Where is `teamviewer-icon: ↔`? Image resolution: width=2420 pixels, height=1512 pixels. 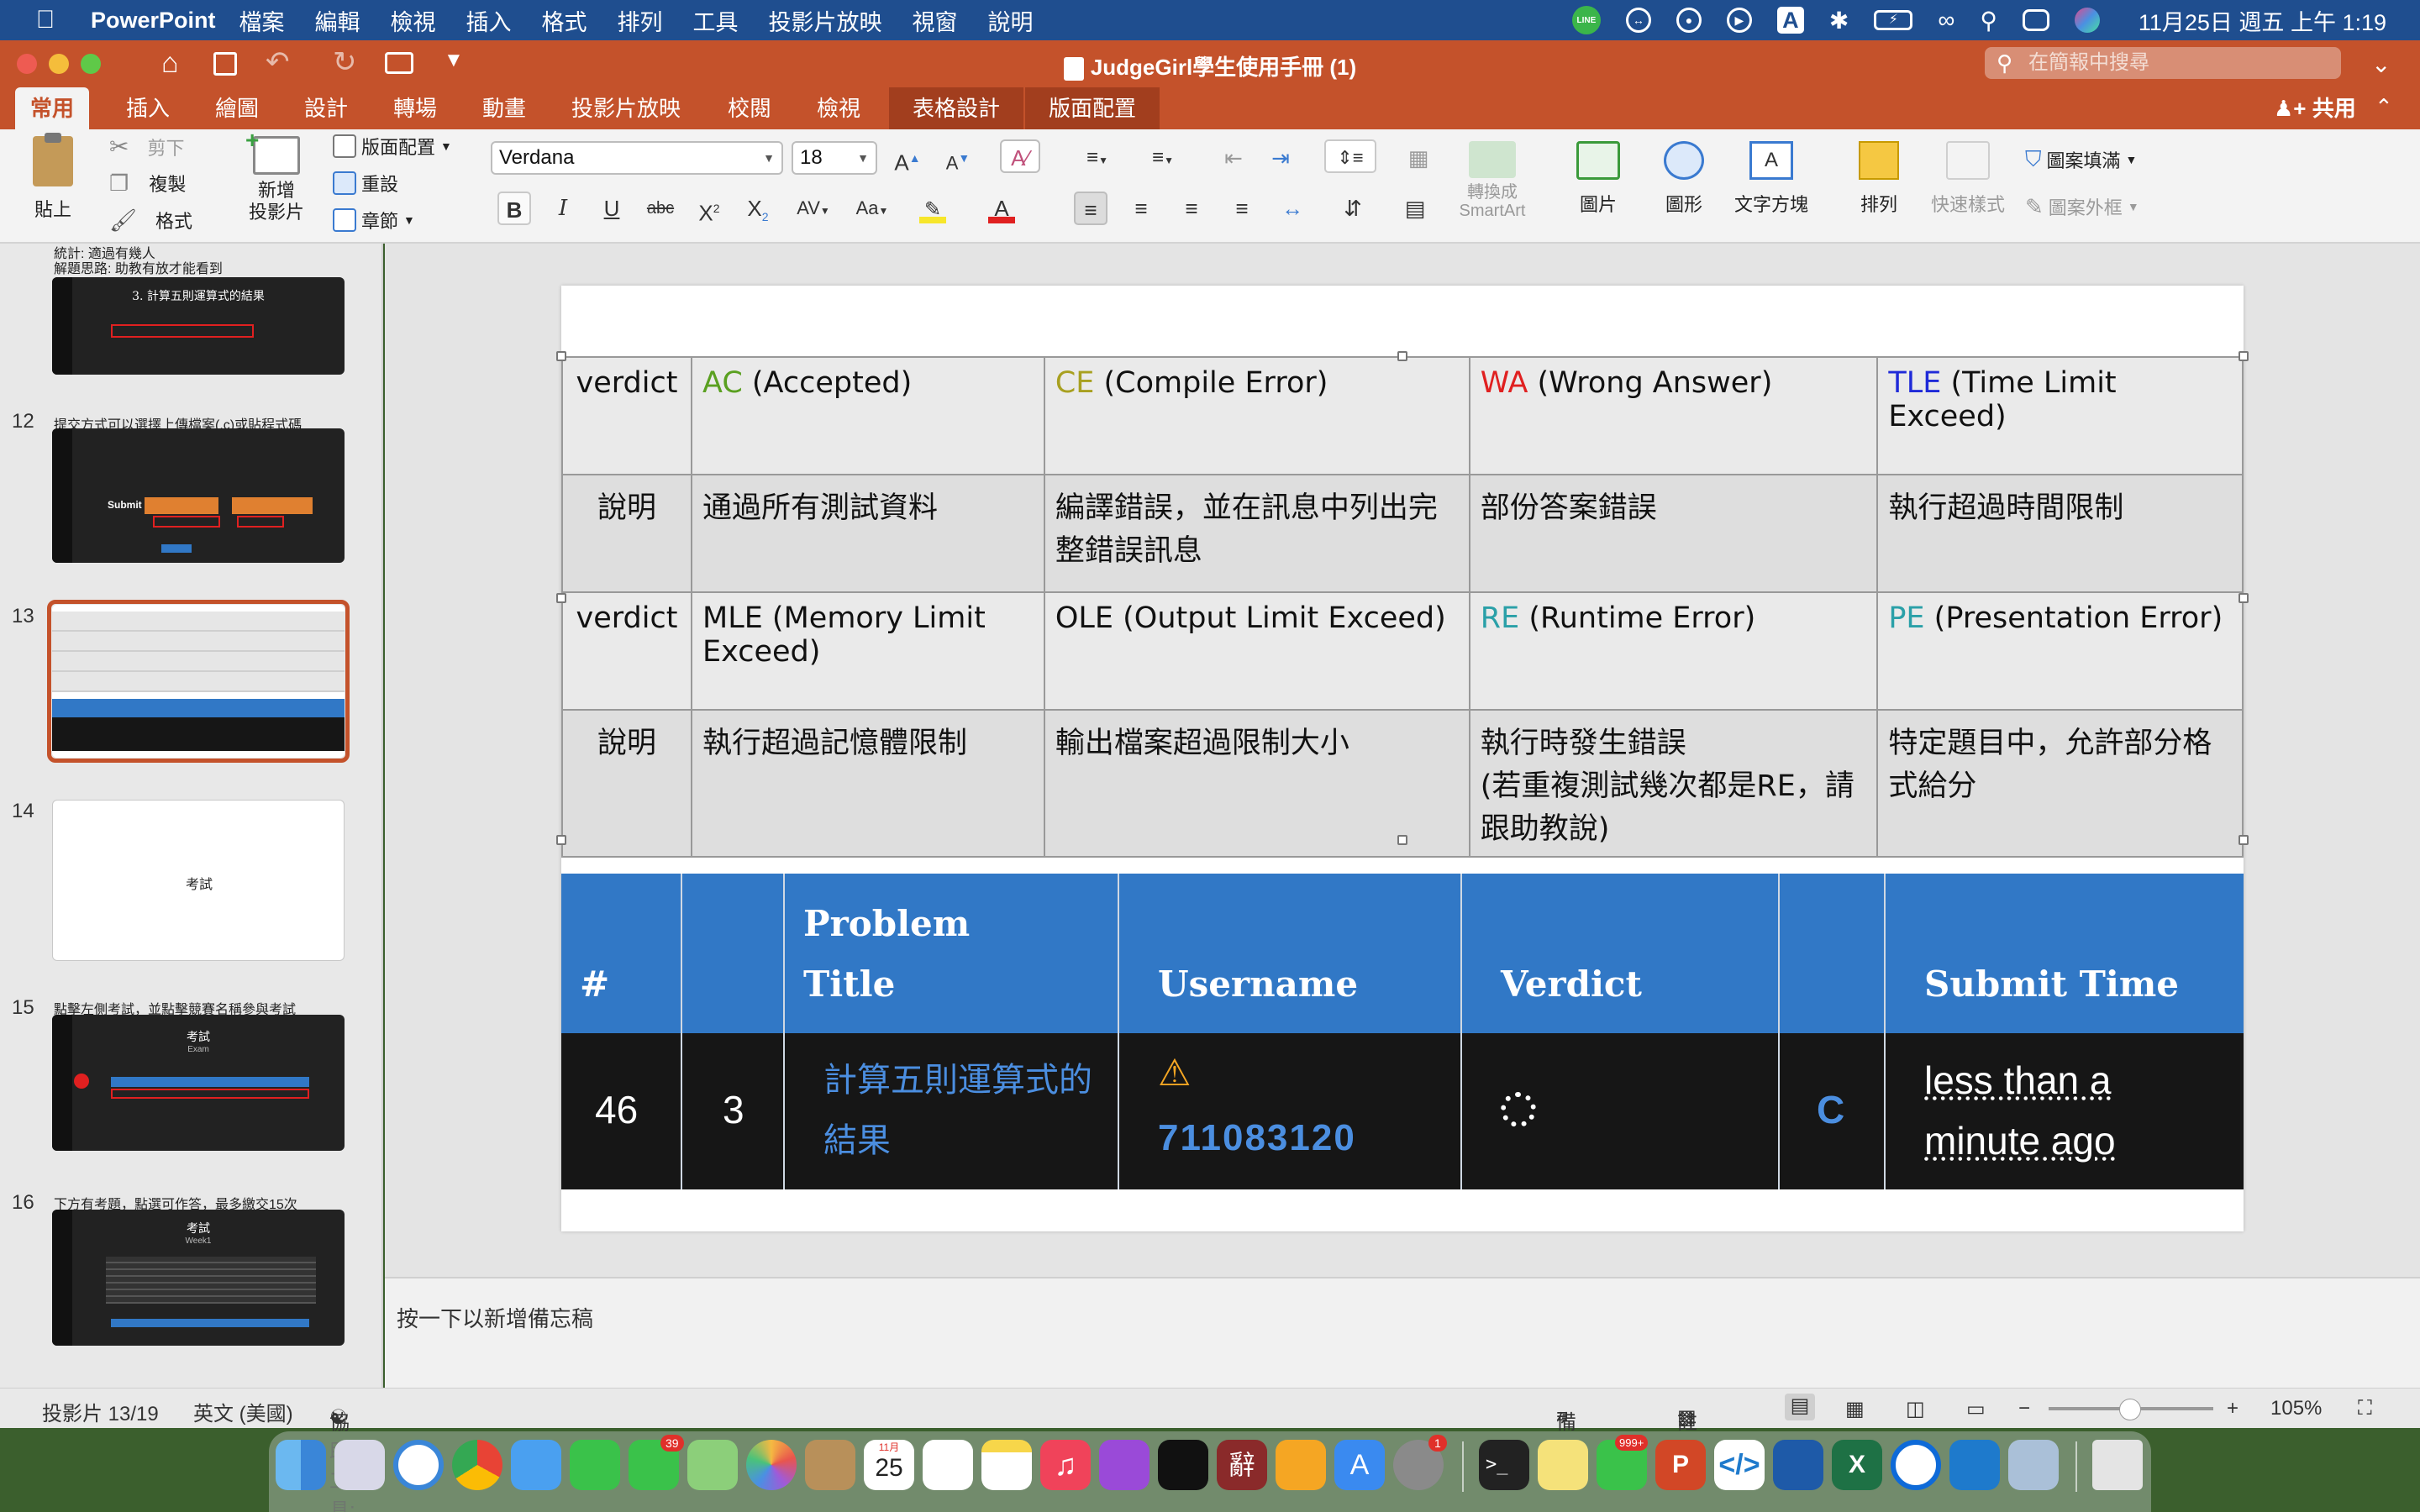
teamviewer-icon: ↔ is located at coordinates (1638, 20).